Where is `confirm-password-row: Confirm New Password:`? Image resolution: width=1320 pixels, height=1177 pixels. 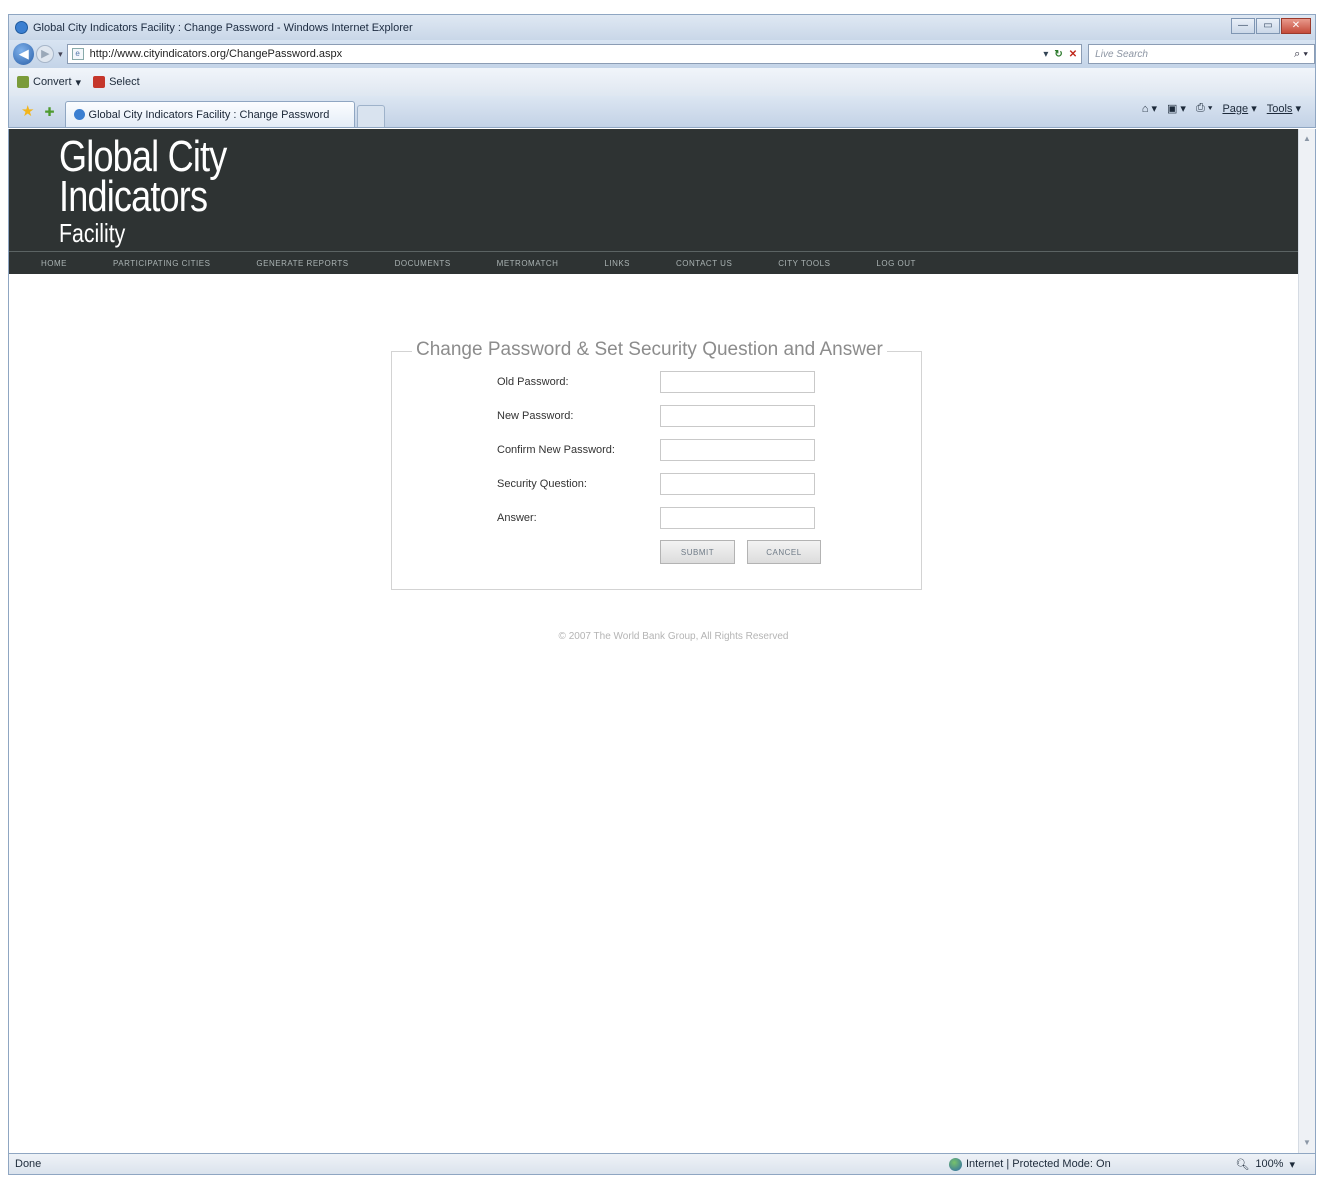 confirm-password-row: Confirm New Password: is located at coordinates (656, 450).